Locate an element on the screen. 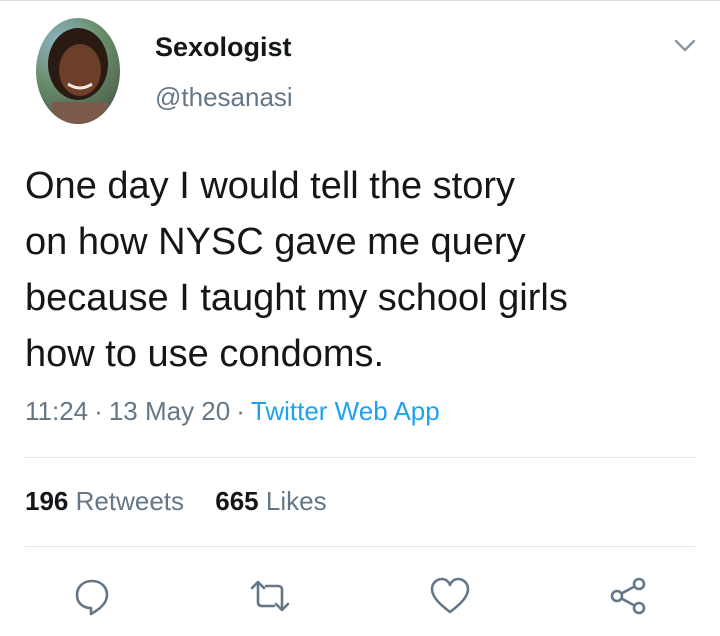 Image resolution: width=720 pixels, height=636 pixels. action-bar is located at coordinates (360, 596).